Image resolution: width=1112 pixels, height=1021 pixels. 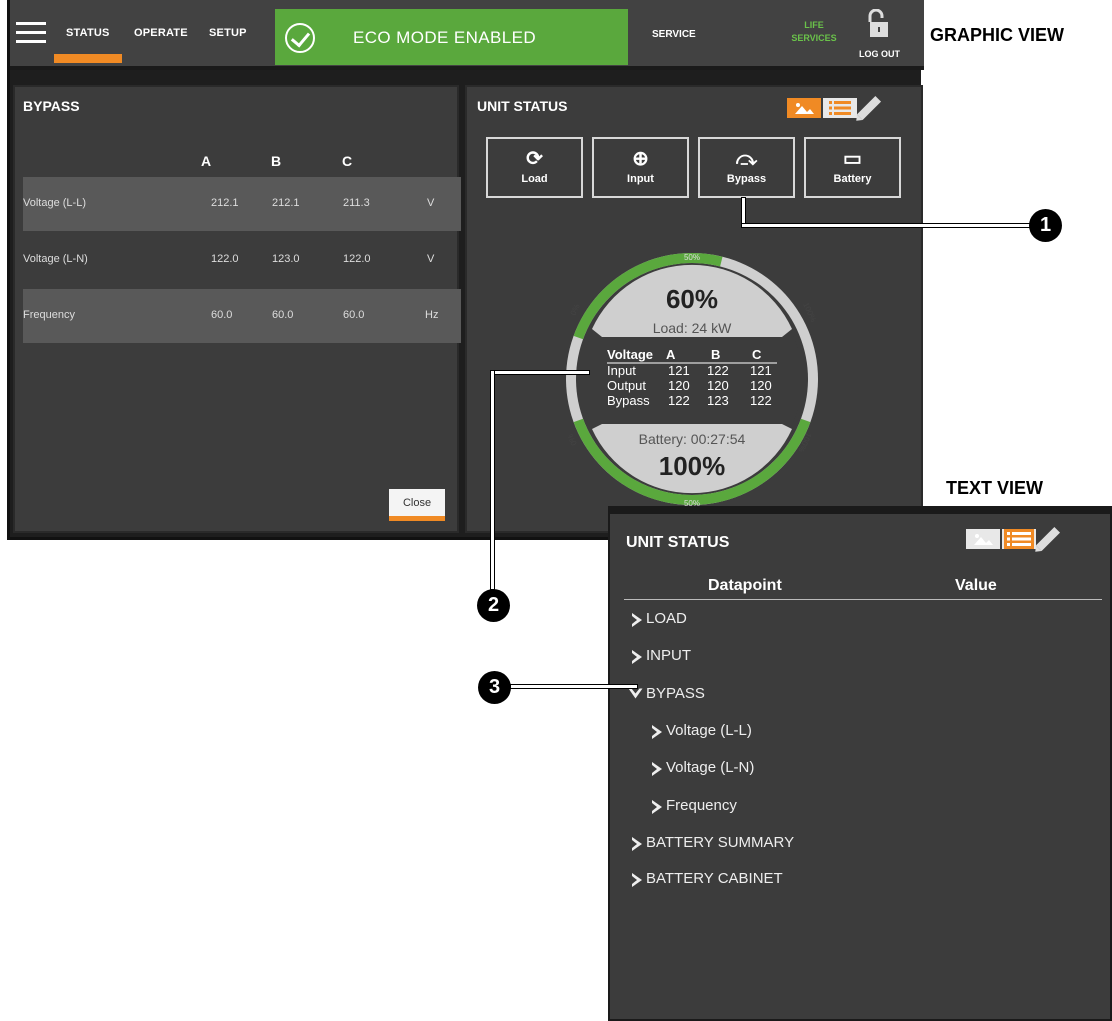 I want to click on list-icon, so click(x=1019, y=539).